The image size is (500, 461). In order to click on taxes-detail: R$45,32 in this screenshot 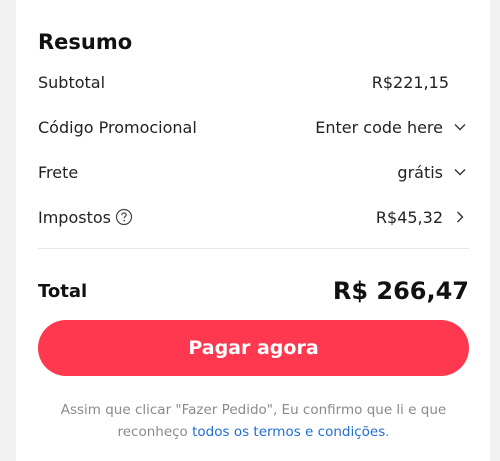, I will do `click(422, 217)`.